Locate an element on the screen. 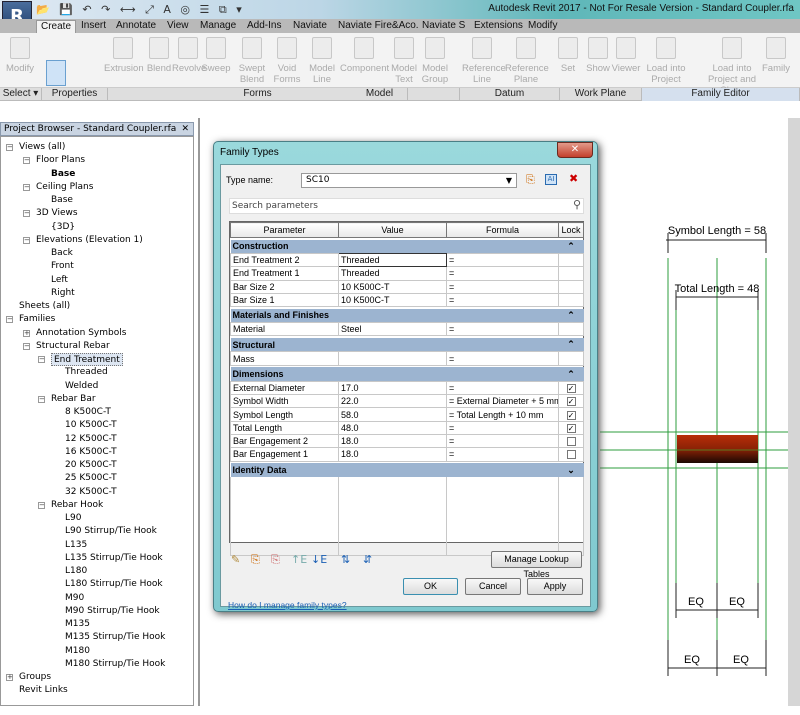 This screenshot has height=715, width=800. tree-item: Rebar Bar is located at coordinates (73, 399).